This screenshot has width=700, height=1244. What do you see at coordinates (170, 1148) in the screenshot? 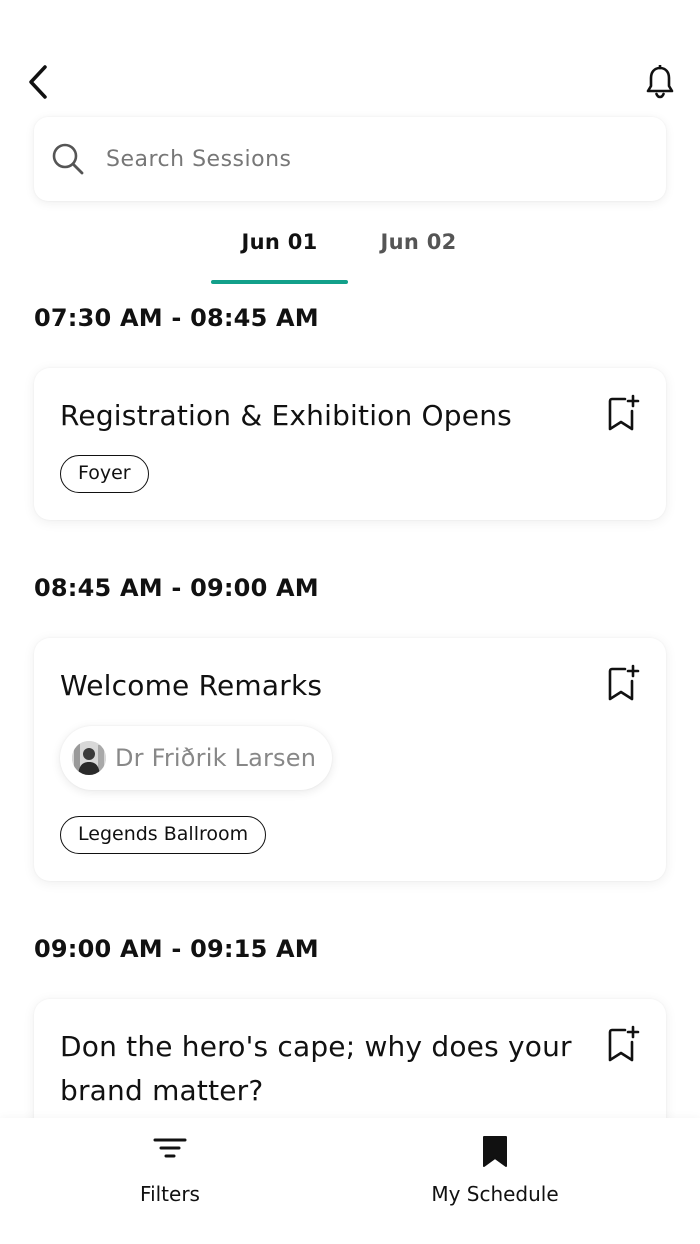
I see `filter-icon` at bounding box center [170, 1148].